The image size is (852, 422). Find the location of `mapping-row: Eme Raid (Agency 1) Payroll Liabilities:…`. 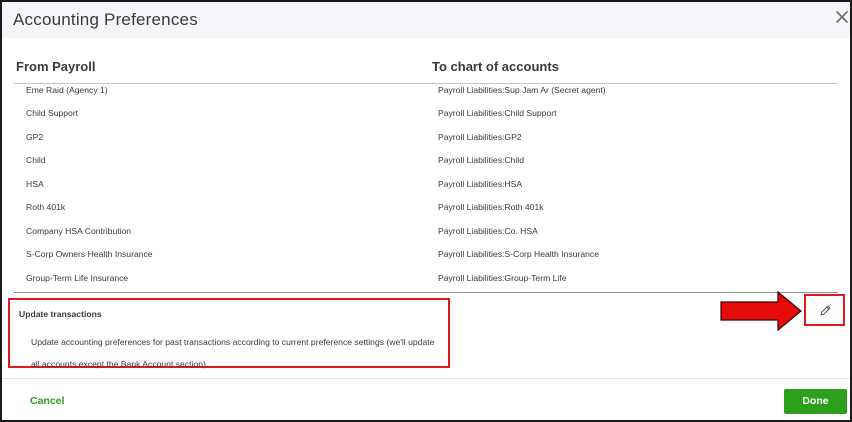

mapping-row: Eme Raid (Agency 1) Payroll Liabilities:… is located at coordinates (426, 92).